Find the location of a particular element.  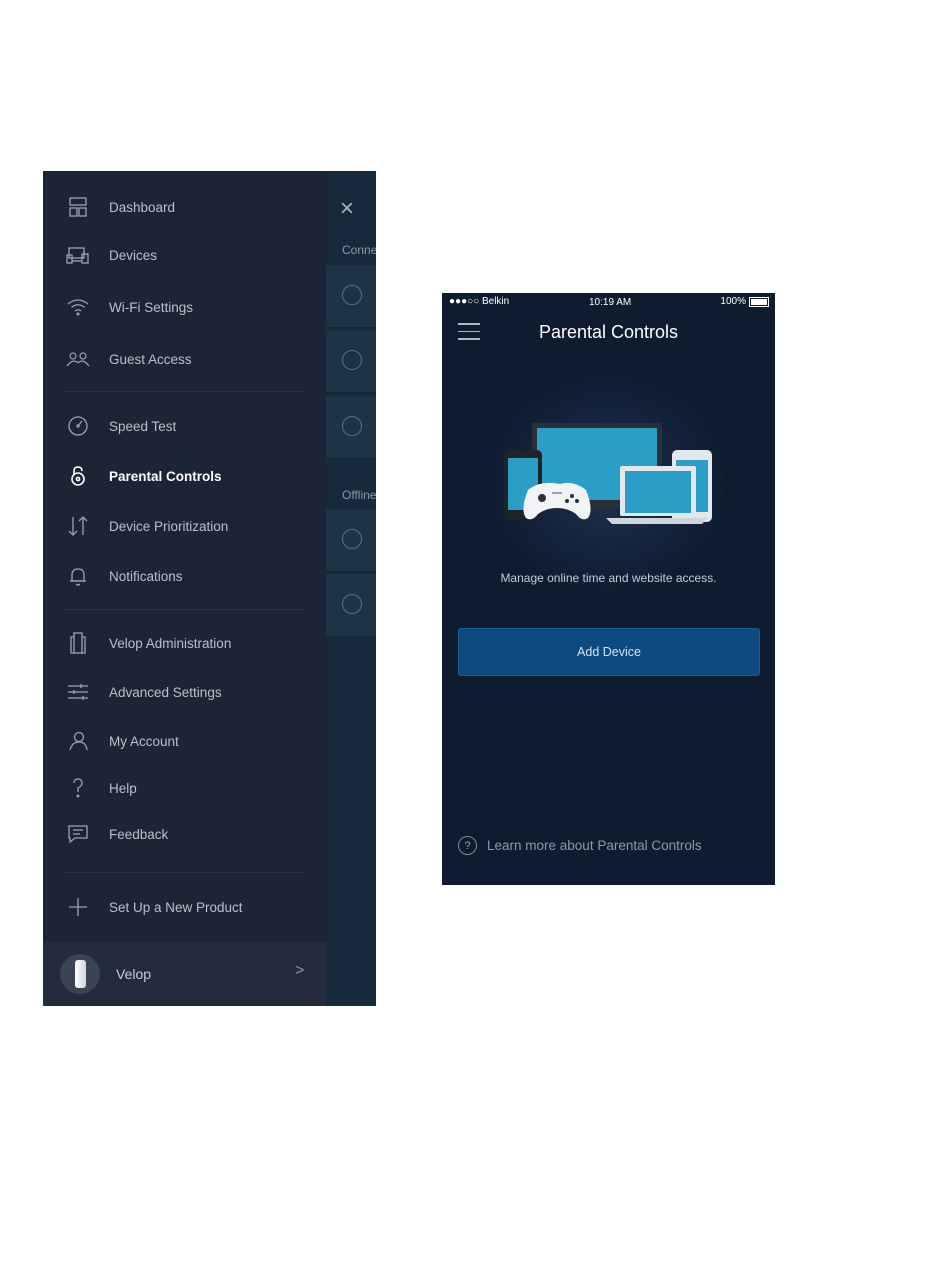

user-icon is located at coordinates (78, 741).